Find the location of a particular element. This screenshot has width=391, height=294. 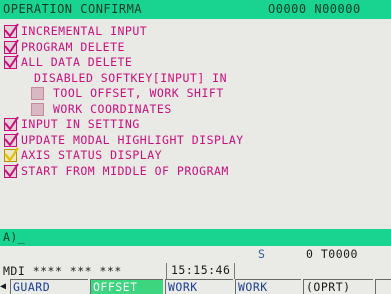

softkey-next is located at coordinates (383, 286).